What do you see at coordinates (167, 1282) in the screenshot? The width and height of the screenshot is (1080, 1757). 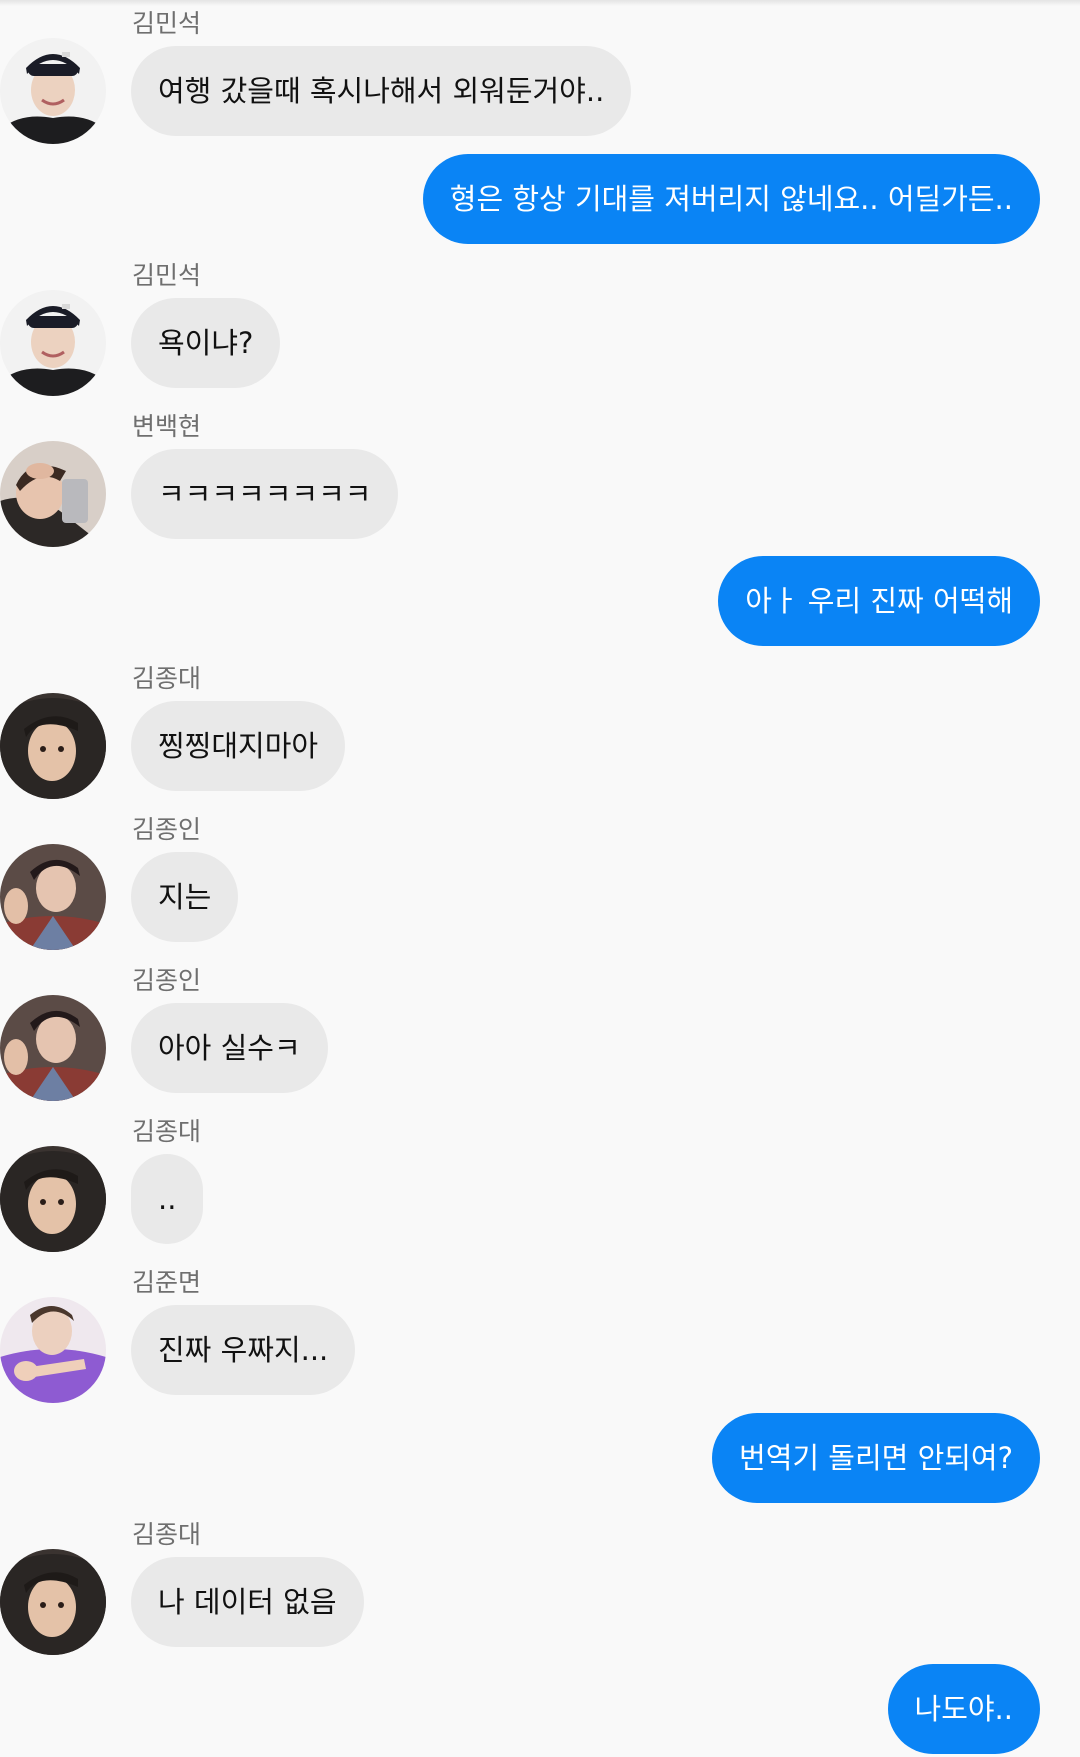 I see `sender-name: 김준면` at bounding box center [167, 1282].